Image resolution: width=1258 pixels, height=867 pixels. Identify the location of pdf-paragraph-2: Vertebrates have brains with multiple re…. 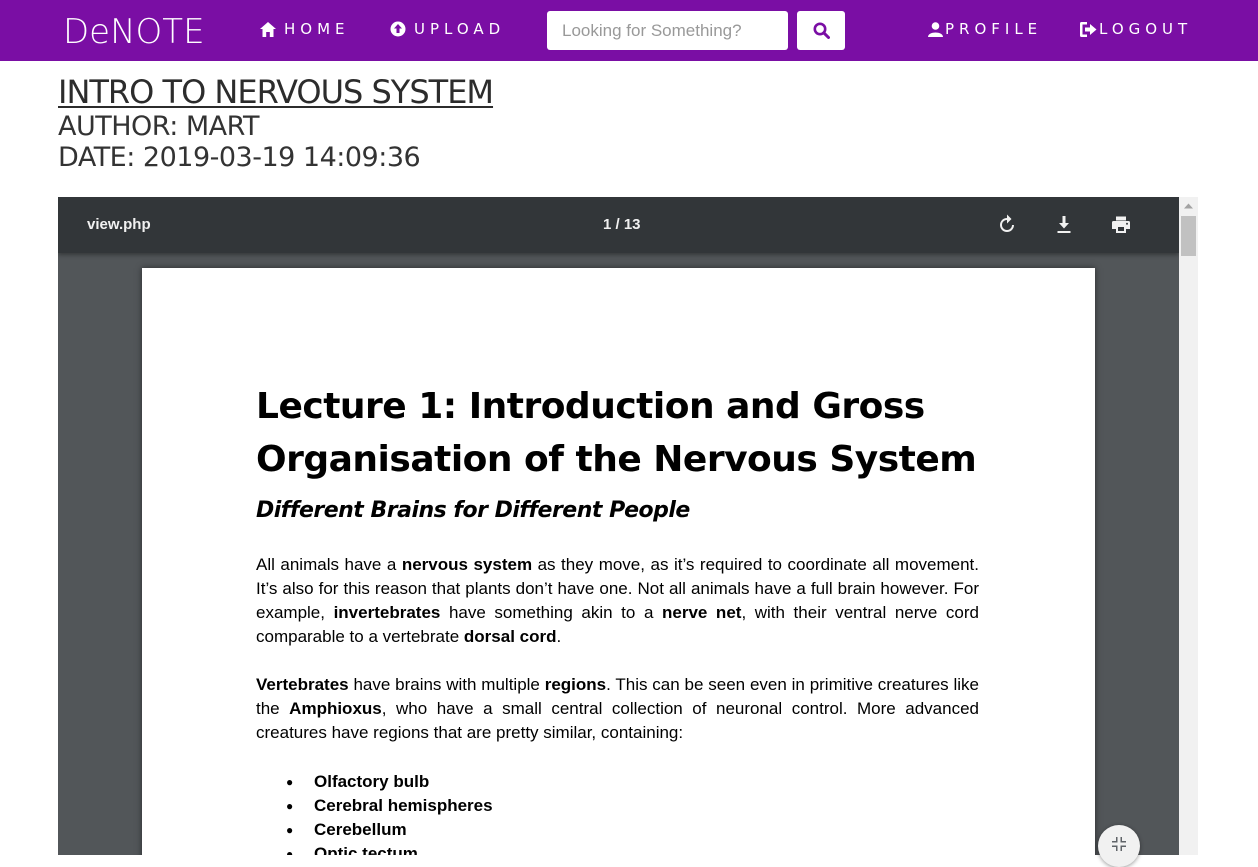
(617, 708).